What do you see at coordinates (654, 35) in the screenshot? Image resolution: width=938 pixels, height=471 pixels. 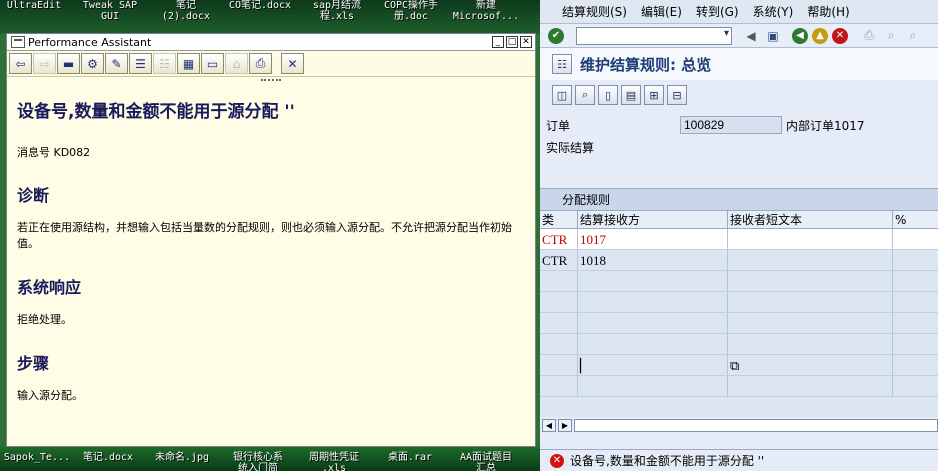 I see `command-field` at bounding box center [654, 35].